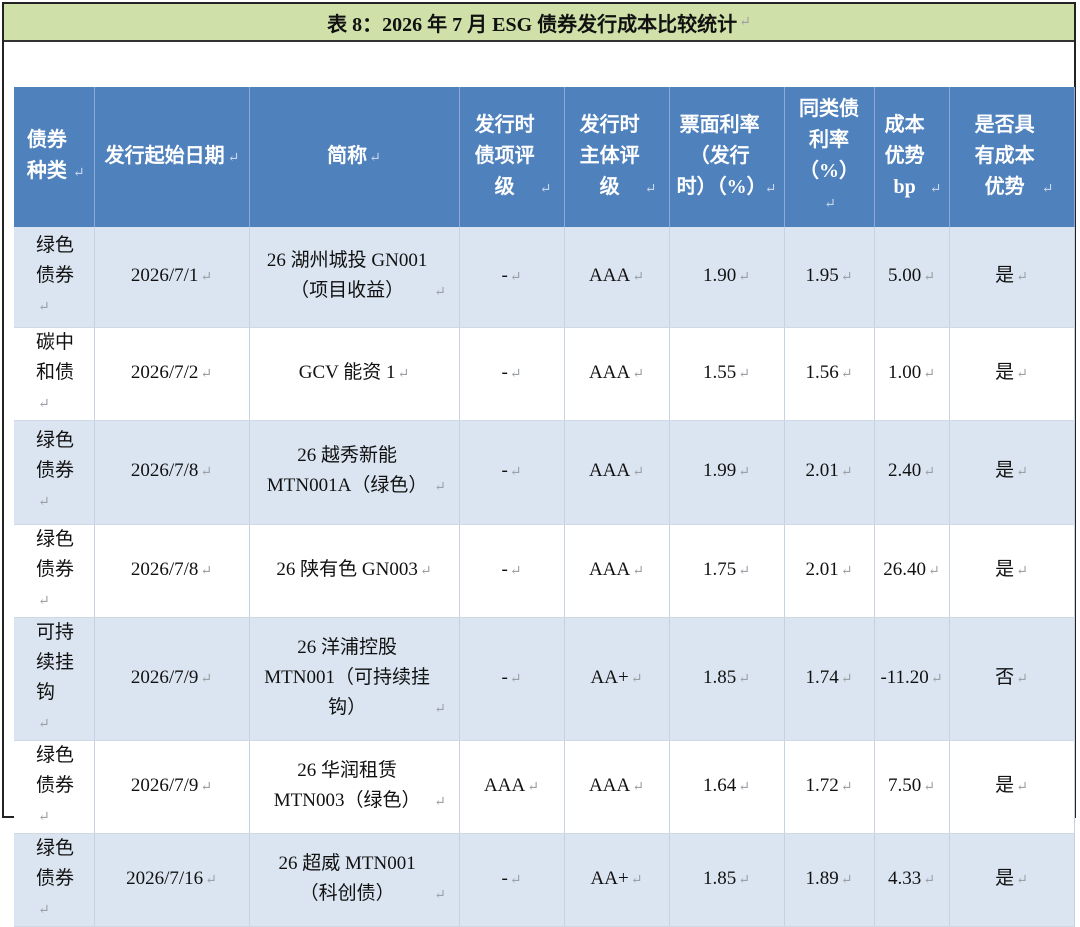 The image size is (1080, 927). What do you see at coordinates (720, 785) in the screenshot?
I see `cell-coupon-rate-text: 1.64` at bounding box center [720, 785].